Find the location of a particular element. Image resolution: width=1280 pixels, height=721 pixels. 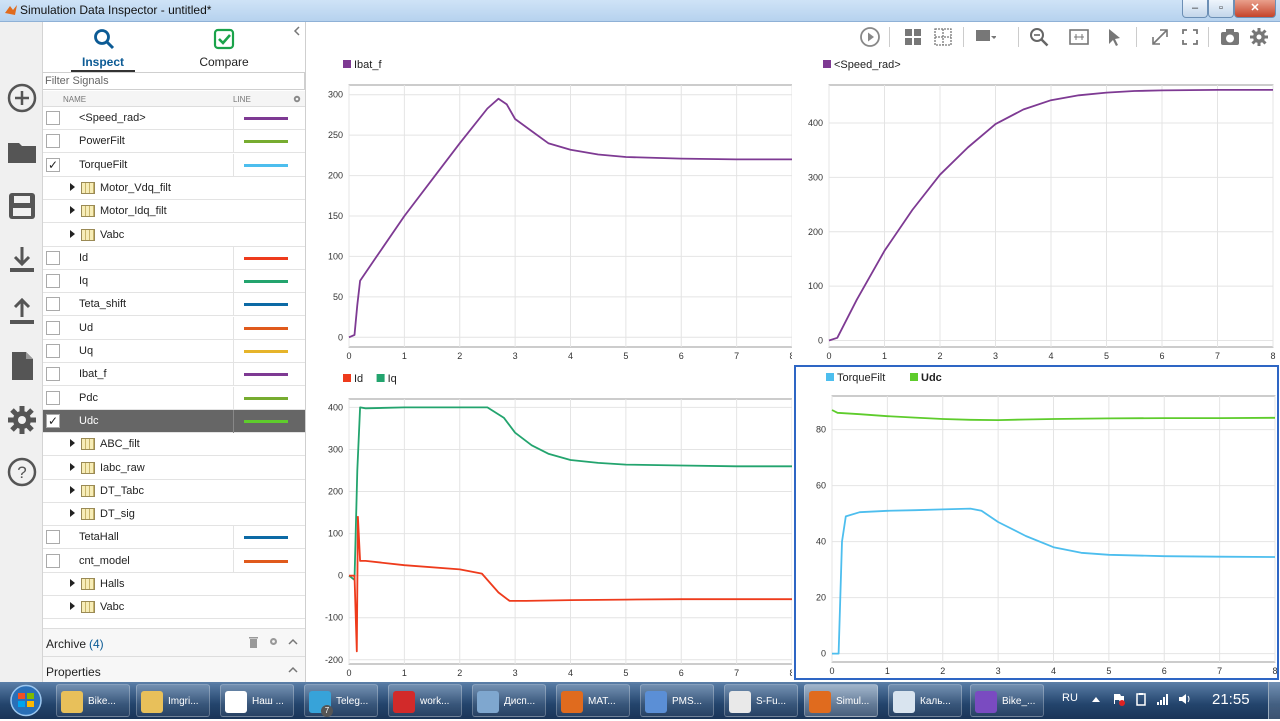

signal-group-row: ABC_filt is located at coordinates (174, 445).